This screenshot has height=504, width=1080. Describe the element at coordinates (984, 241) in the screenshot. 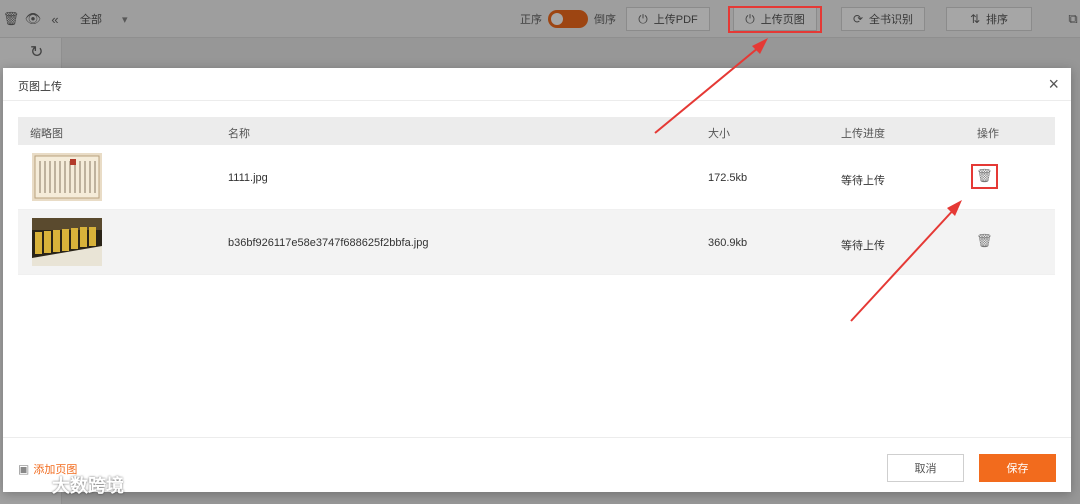

I see `delete-icon: 🗑` at that location.